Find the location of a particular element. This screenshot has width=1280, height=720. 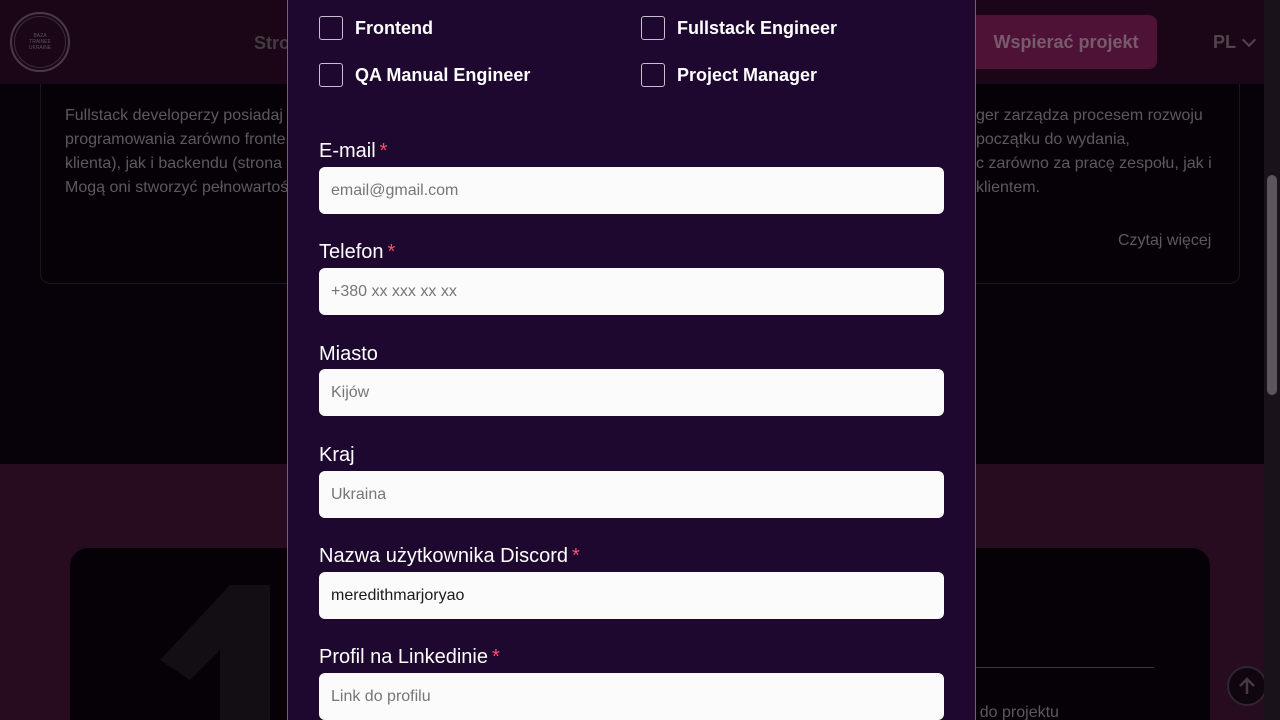

role-label: Project Manager is located at coordinates (747, 74).